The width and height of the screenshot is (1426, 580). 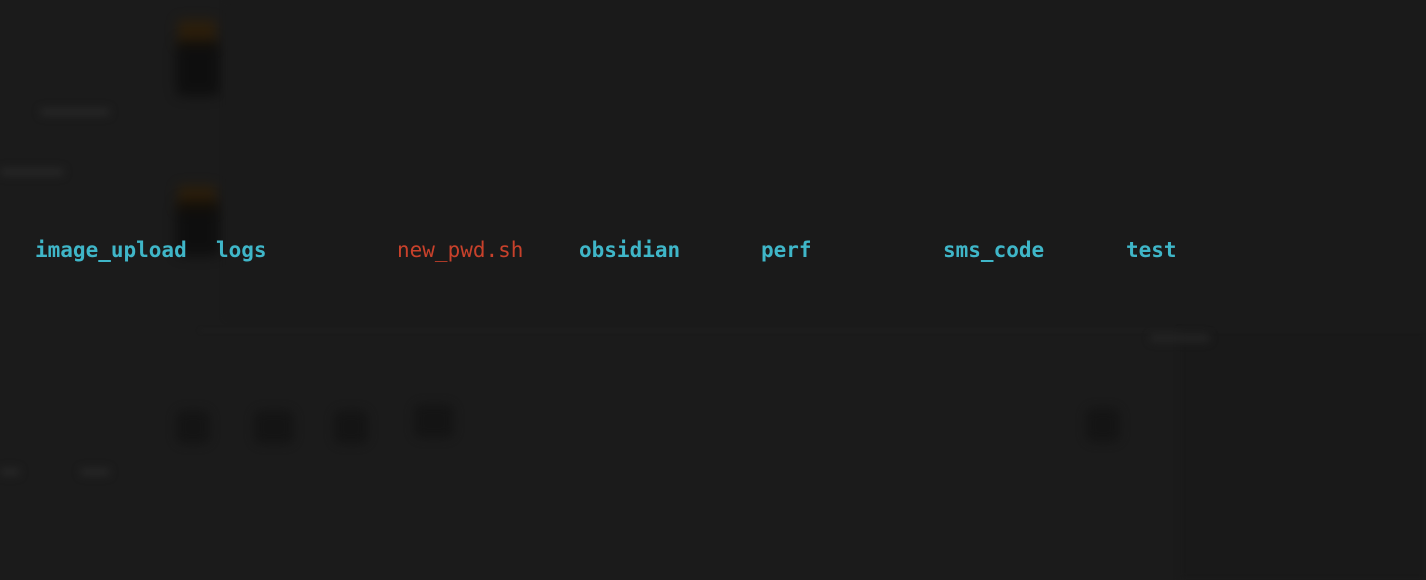 I want to click on blurred-avatar-1-shadow, so click(x=198, y=68).